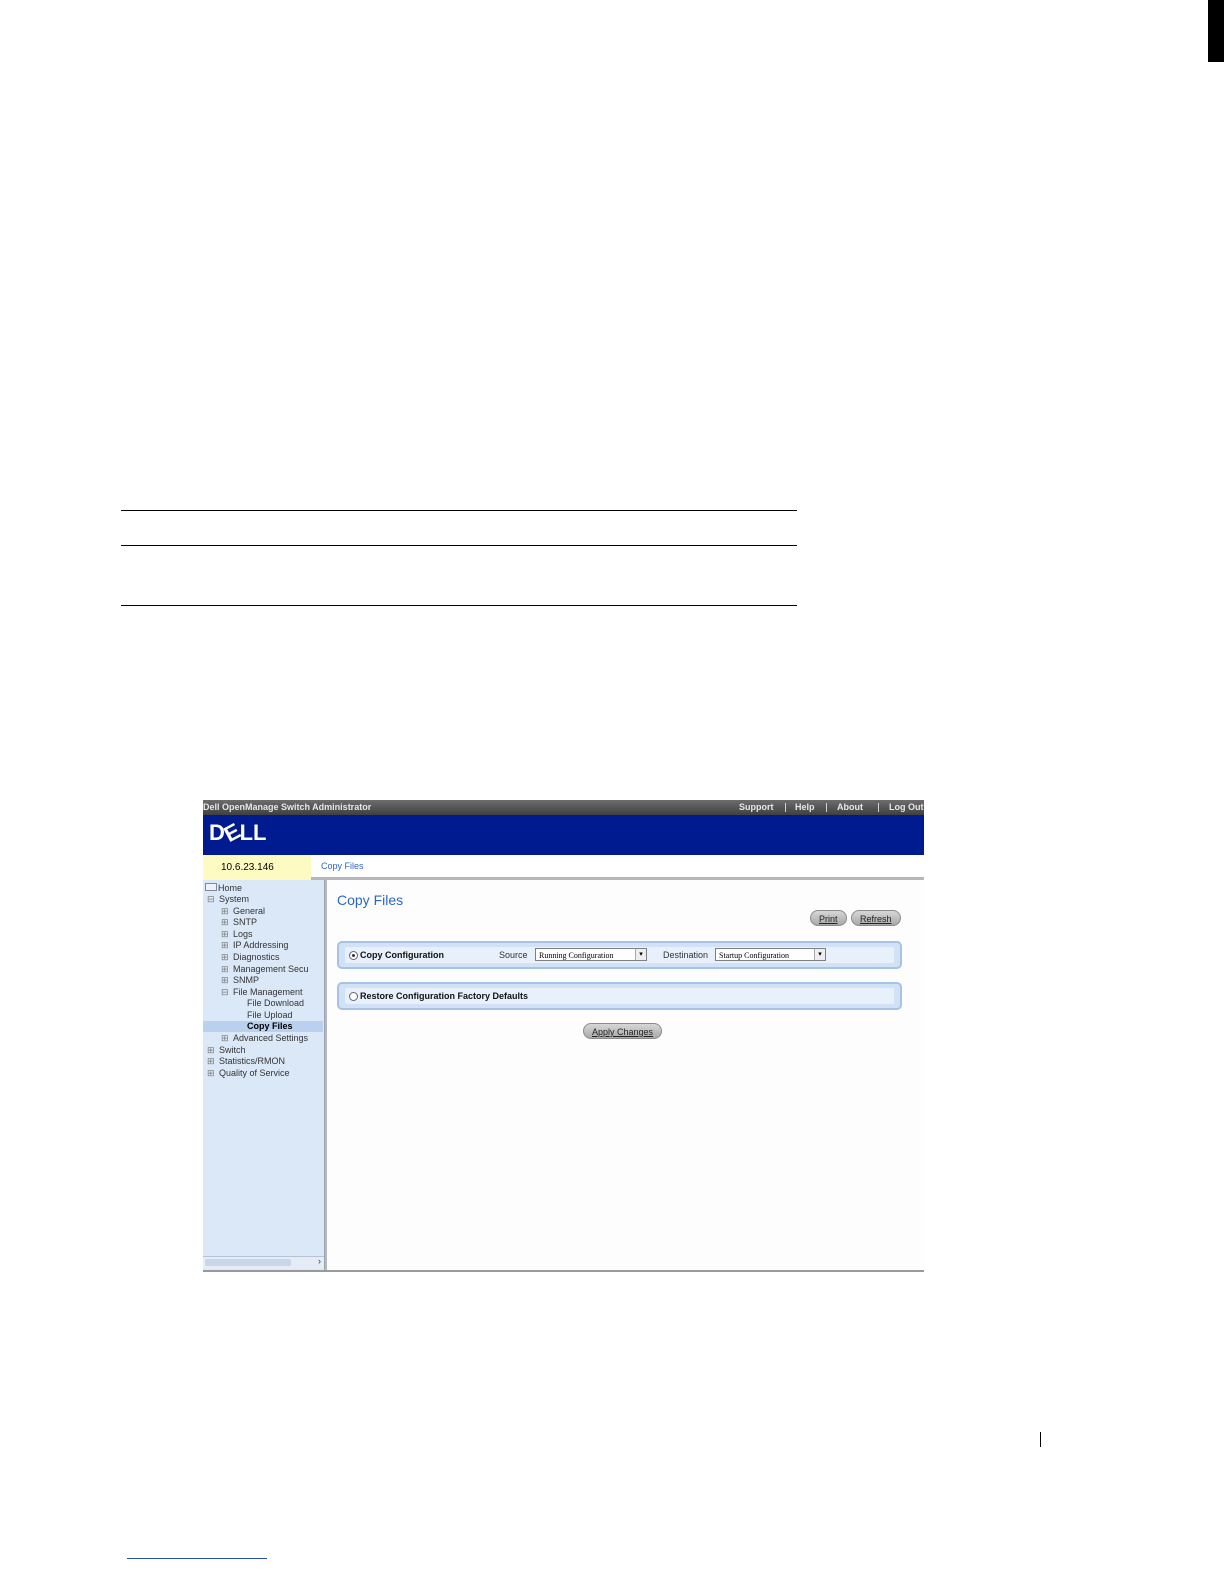 This screenshot has width=1224, height=1584. I want to click on page-number-divider, so click(1040, 1439).